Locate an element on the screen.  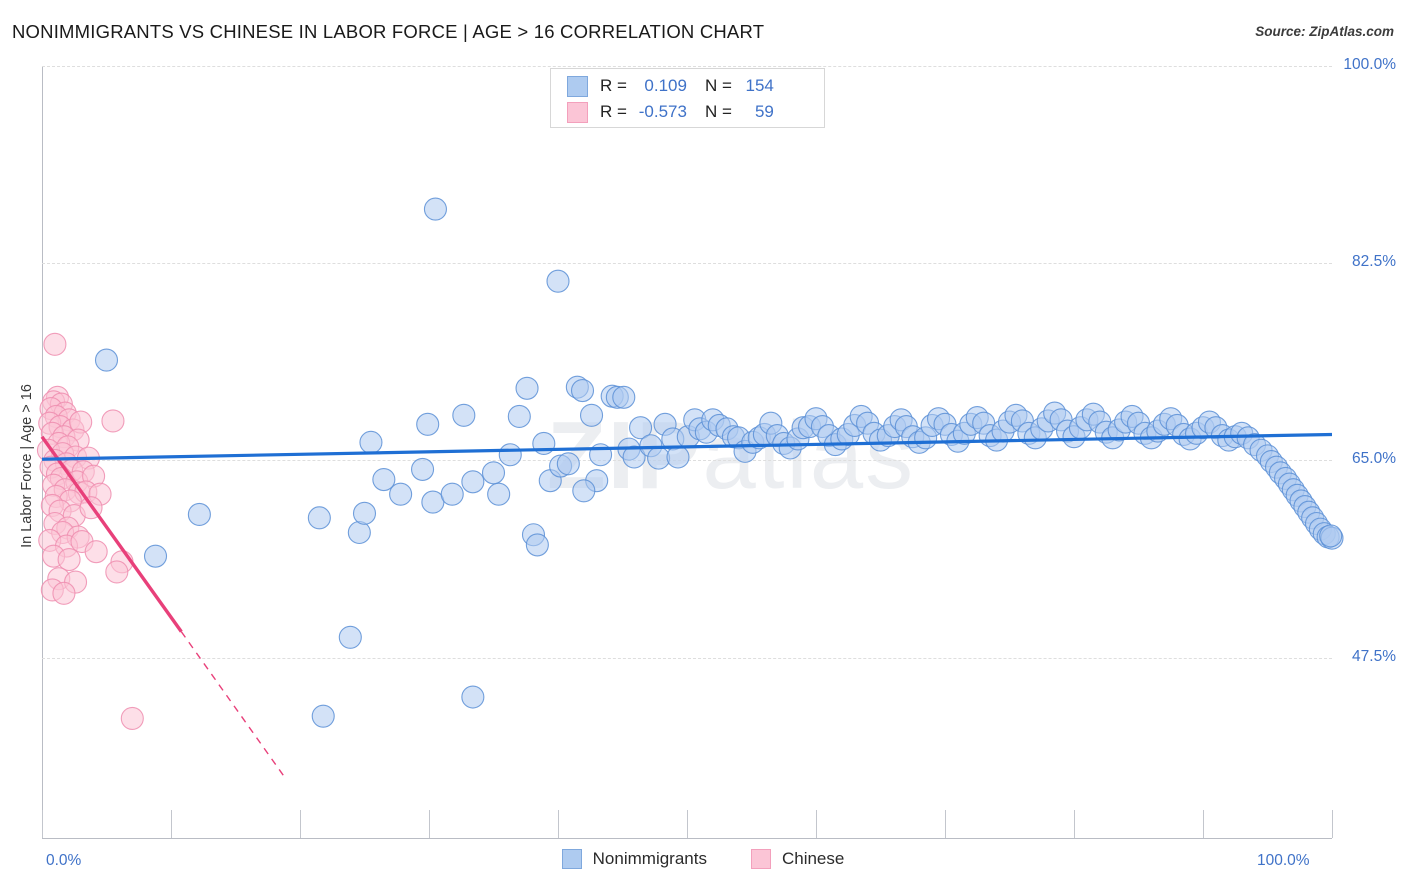
series-legend: Nonimmigrants Chinese is located at coordinates (703, 859).